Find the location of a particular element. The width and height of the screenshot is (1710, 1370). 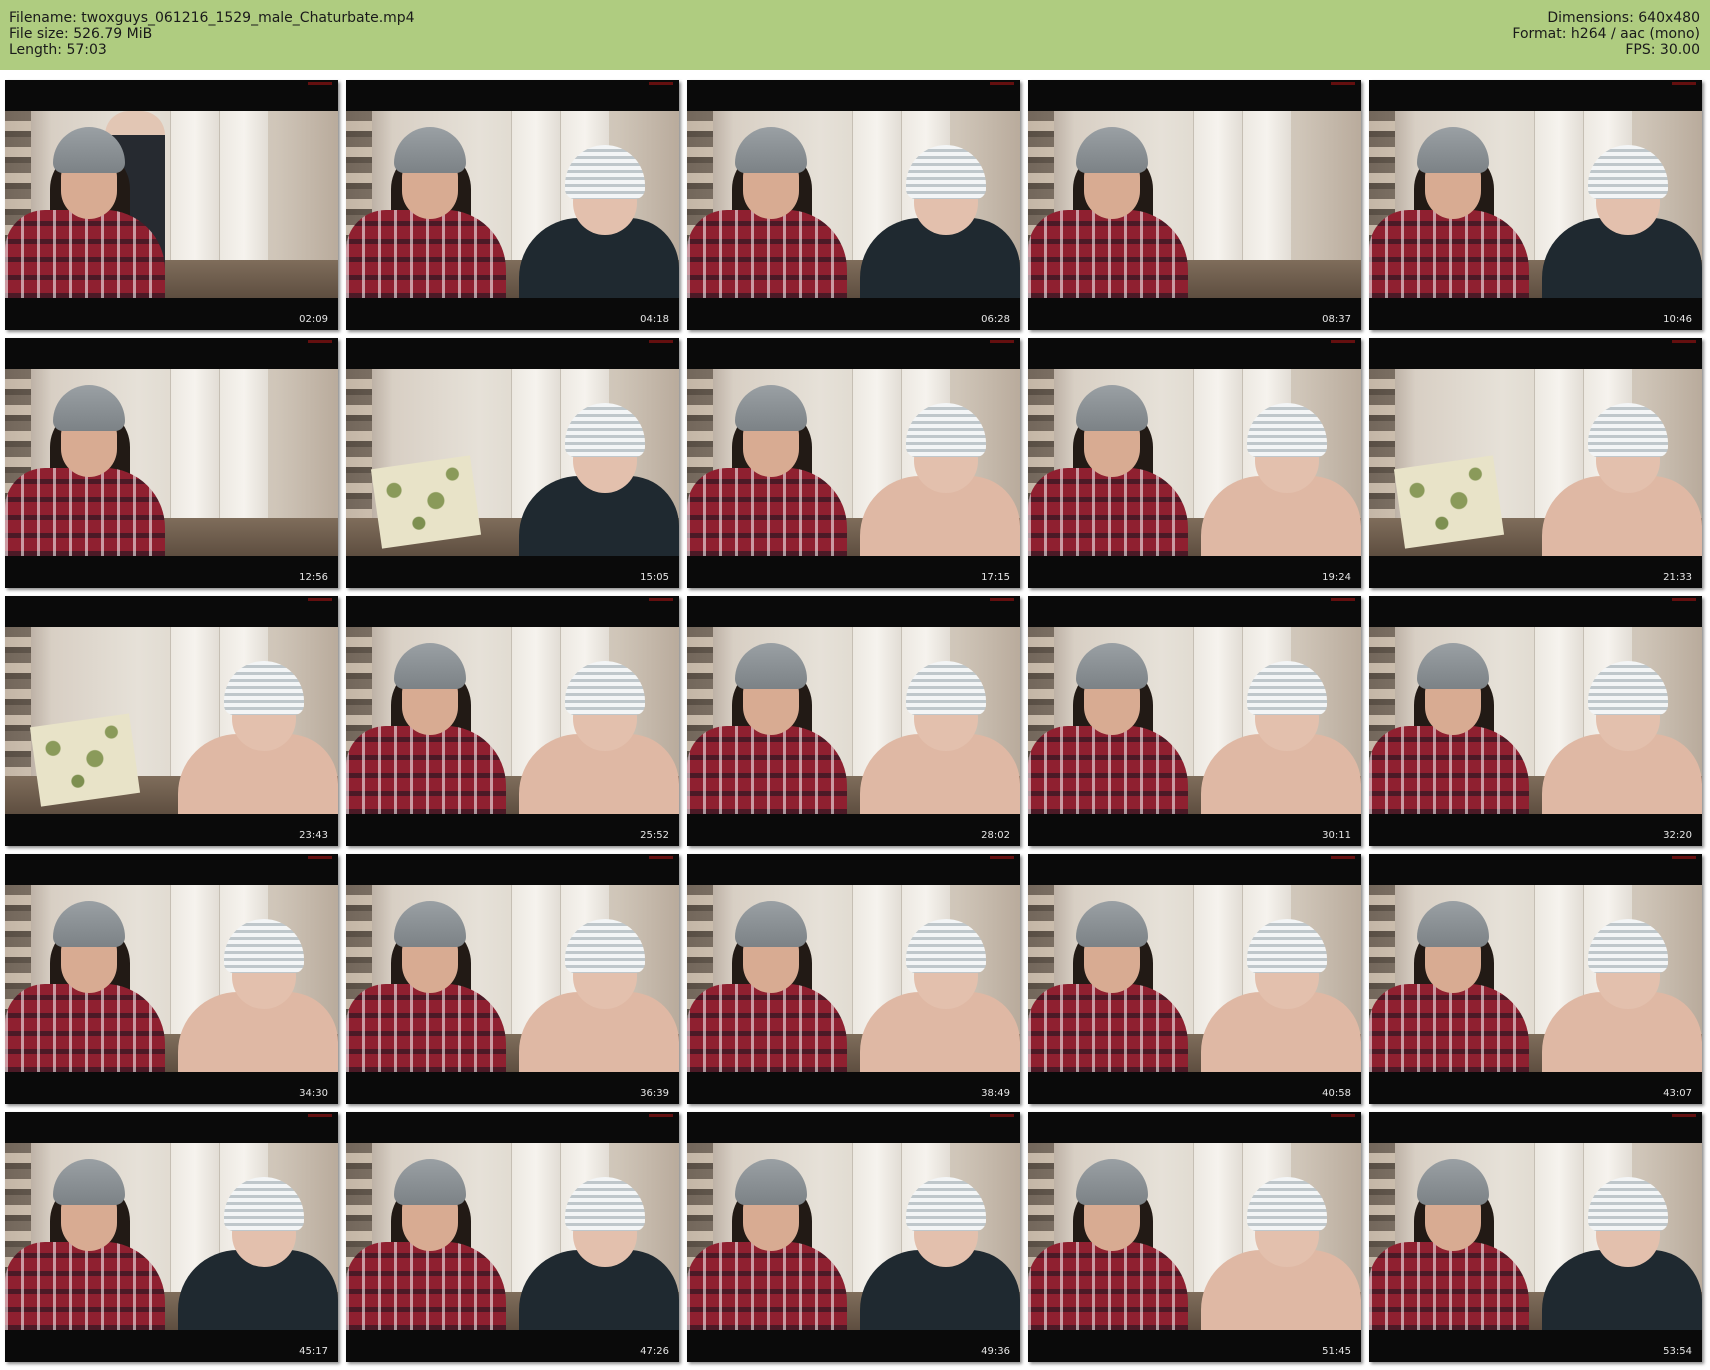

timestamp-label: 51:45 is located at coordinates (1336, 1351).